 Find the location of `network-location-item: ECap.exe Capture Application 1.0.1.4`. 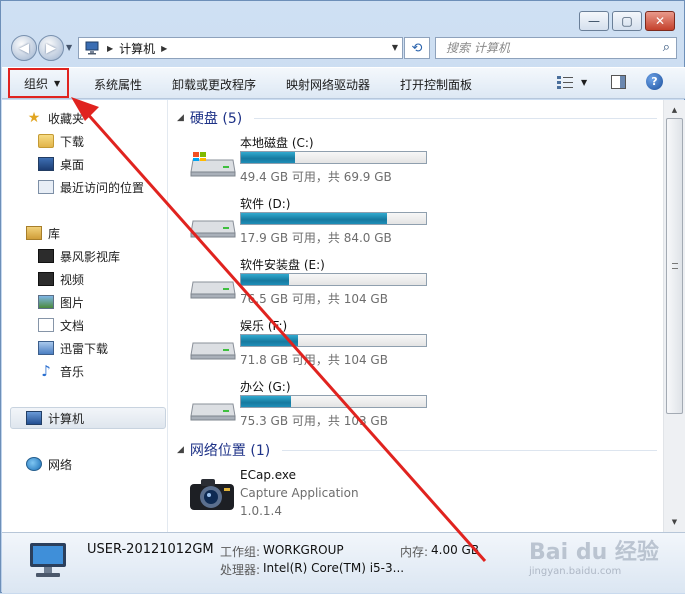

network-location-item: ECap.exe Capture Application 1.0.1.4 is located at coordinates (415, 496).